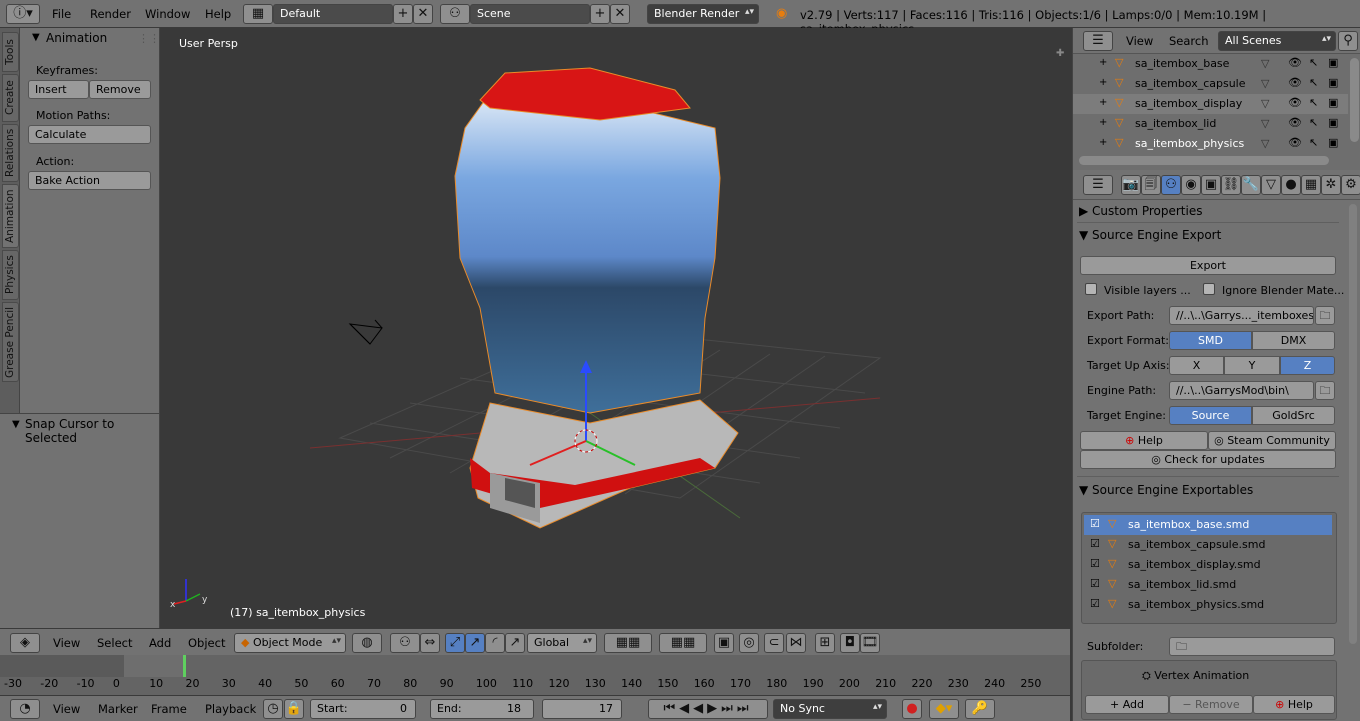 This screenshot has height=721, width=1360. I want to click on vp-menu-view: View, so click(66, 643).